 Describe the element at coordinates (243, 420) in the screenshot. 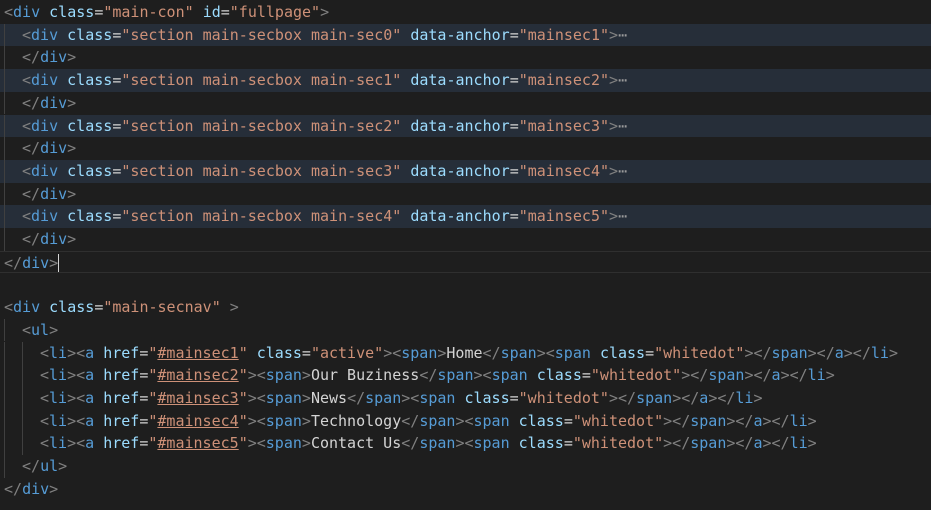

I see `code-token: "` at that location.